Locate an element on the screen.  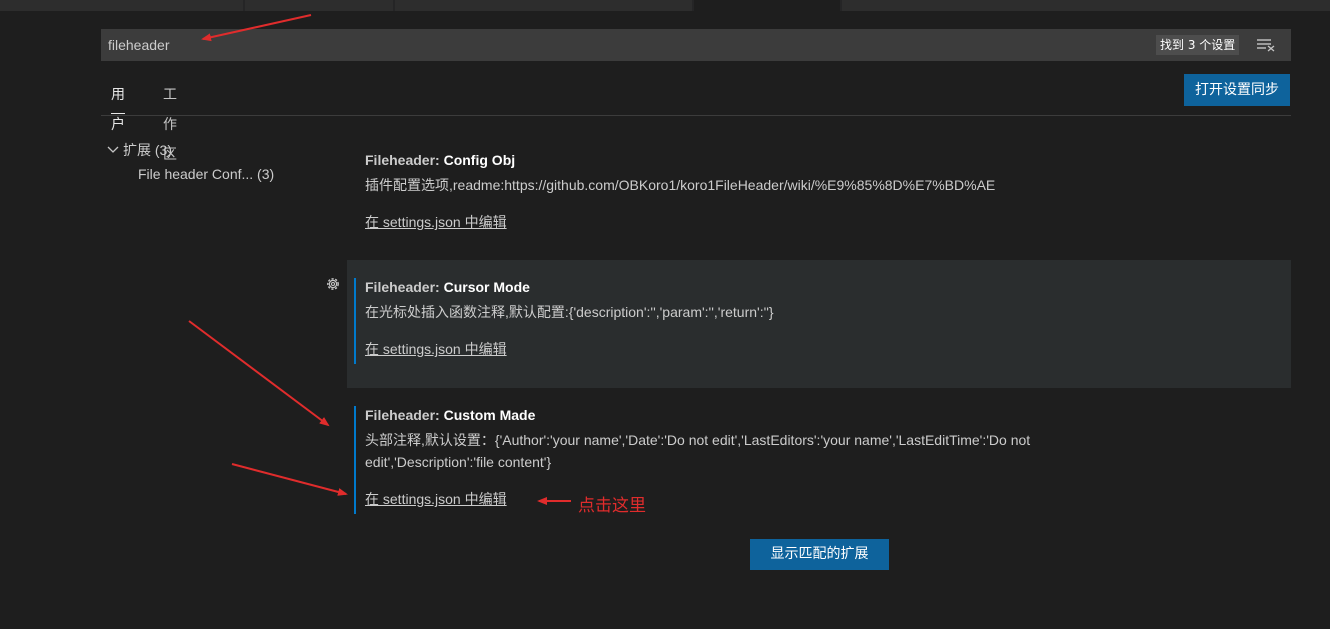
show-matching-extensions-button: 显示匹配的扩展 is located at coordinates (819, 554).